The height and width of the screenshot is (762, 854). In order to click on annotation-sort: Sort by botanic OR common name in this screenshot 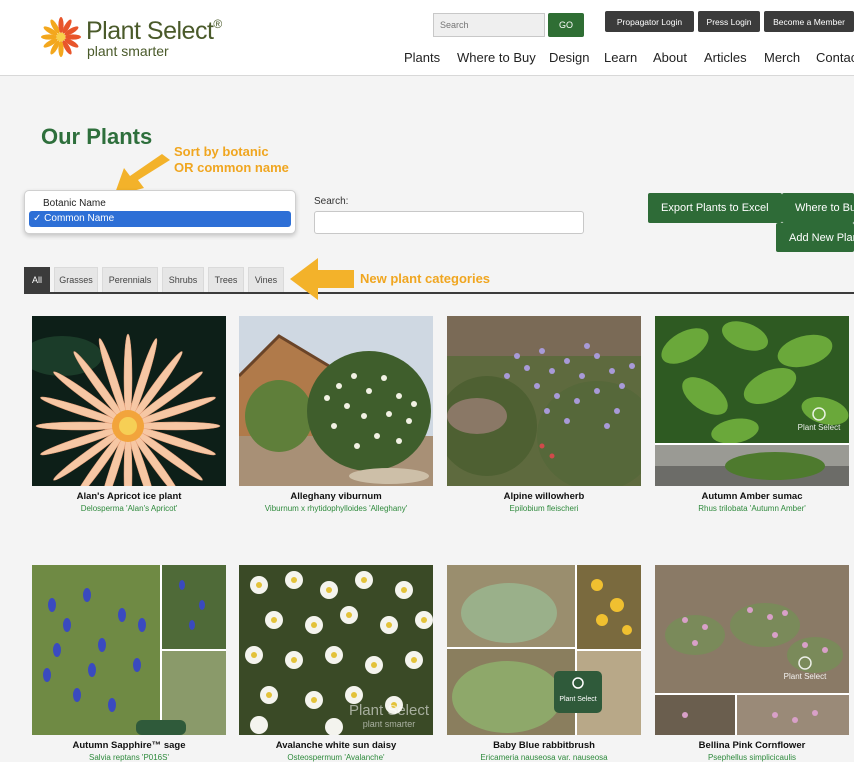, I will do `click(231, 160)`.